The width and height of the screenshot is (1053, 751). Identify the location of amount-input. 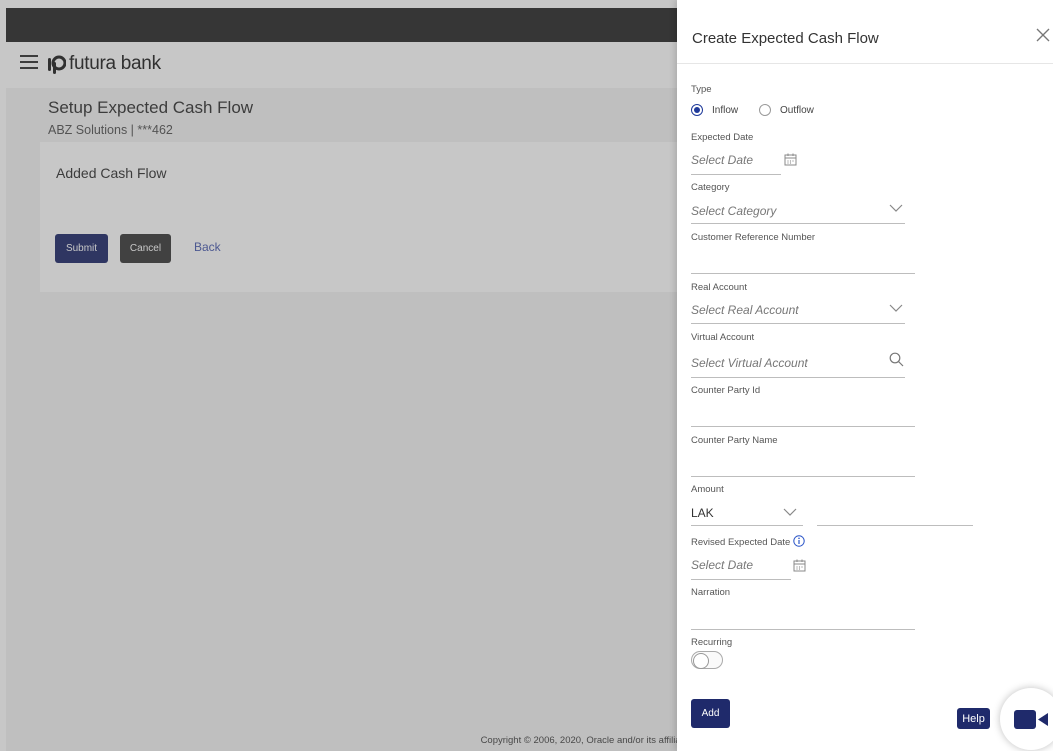
(895, 515).